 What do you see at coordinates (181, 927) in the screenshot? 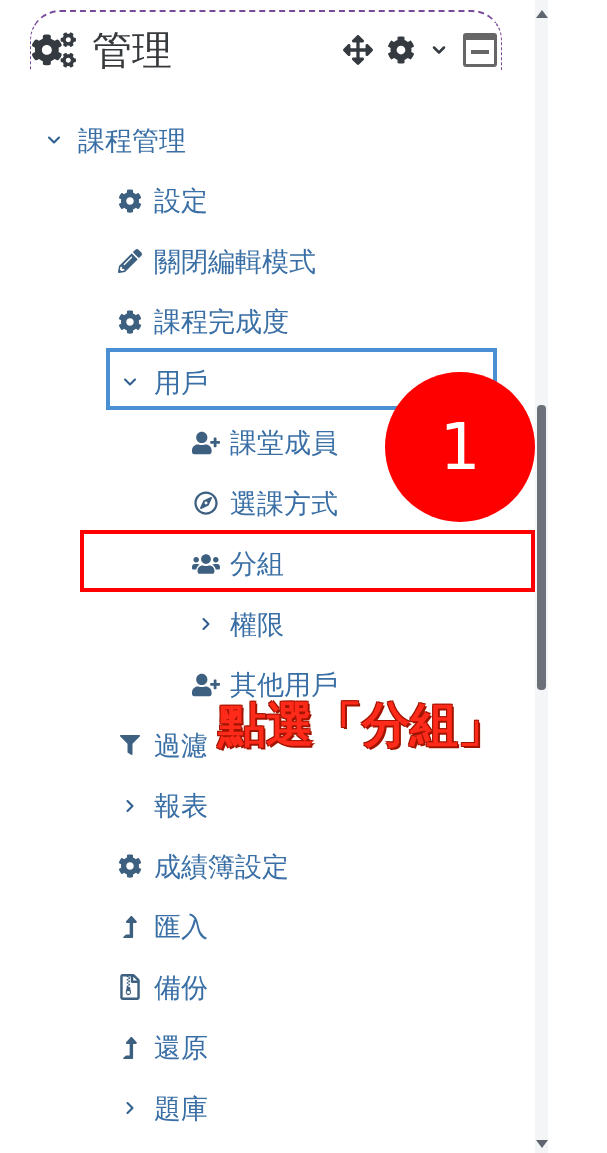
I see `menu-link: 匯入` at bounding box center [181, 927].